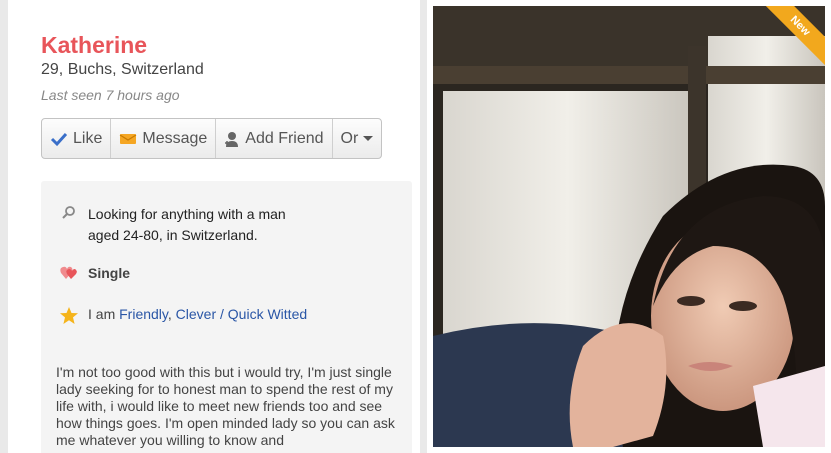 The image size is (831, 453). I want to click on action-button-group: Like Message Add Friend Or, so click(212, 138).